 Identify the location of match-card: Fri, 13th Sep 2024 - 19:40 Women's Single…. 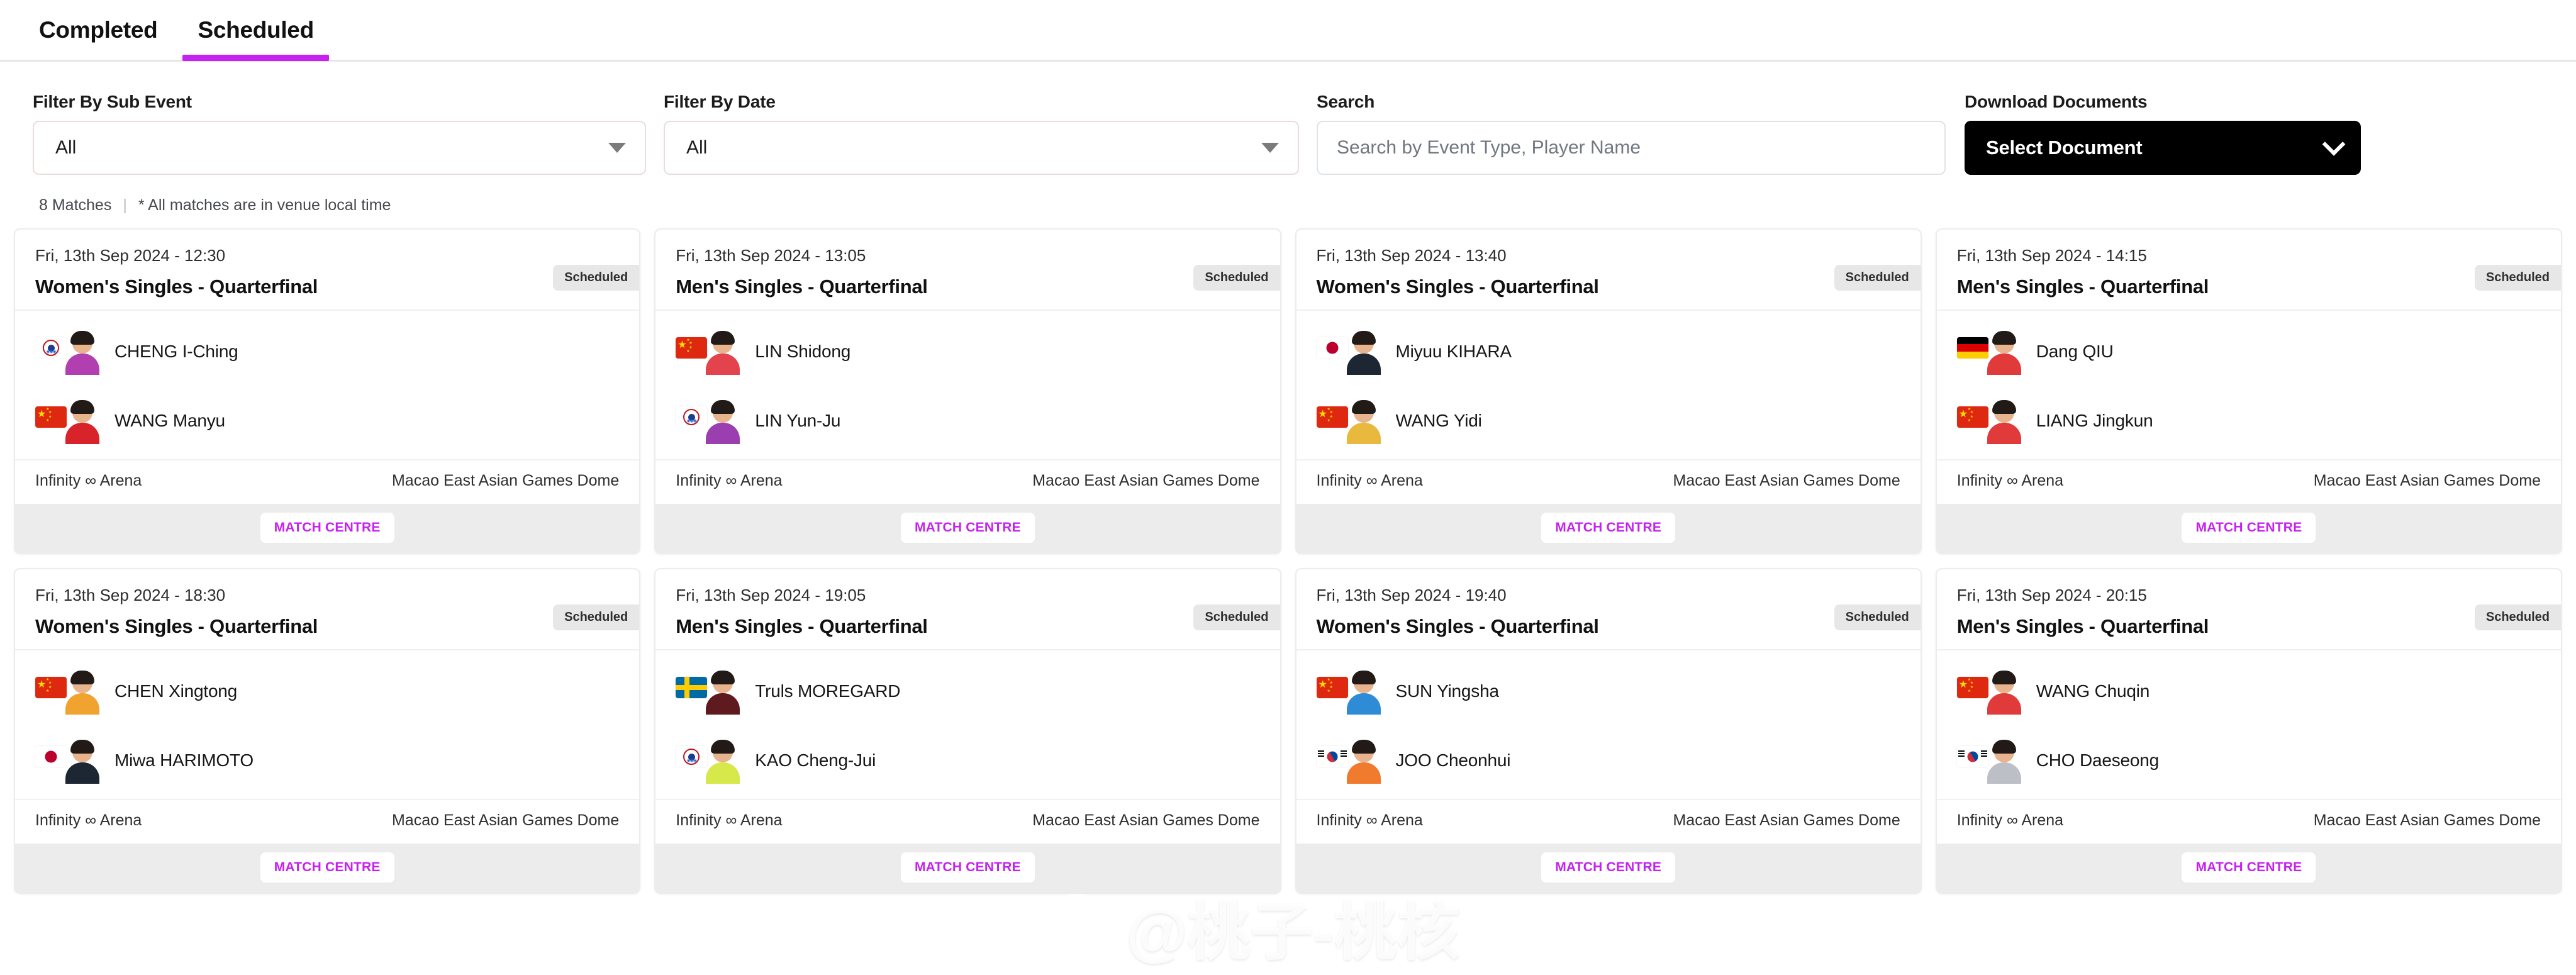
(1608, 731).